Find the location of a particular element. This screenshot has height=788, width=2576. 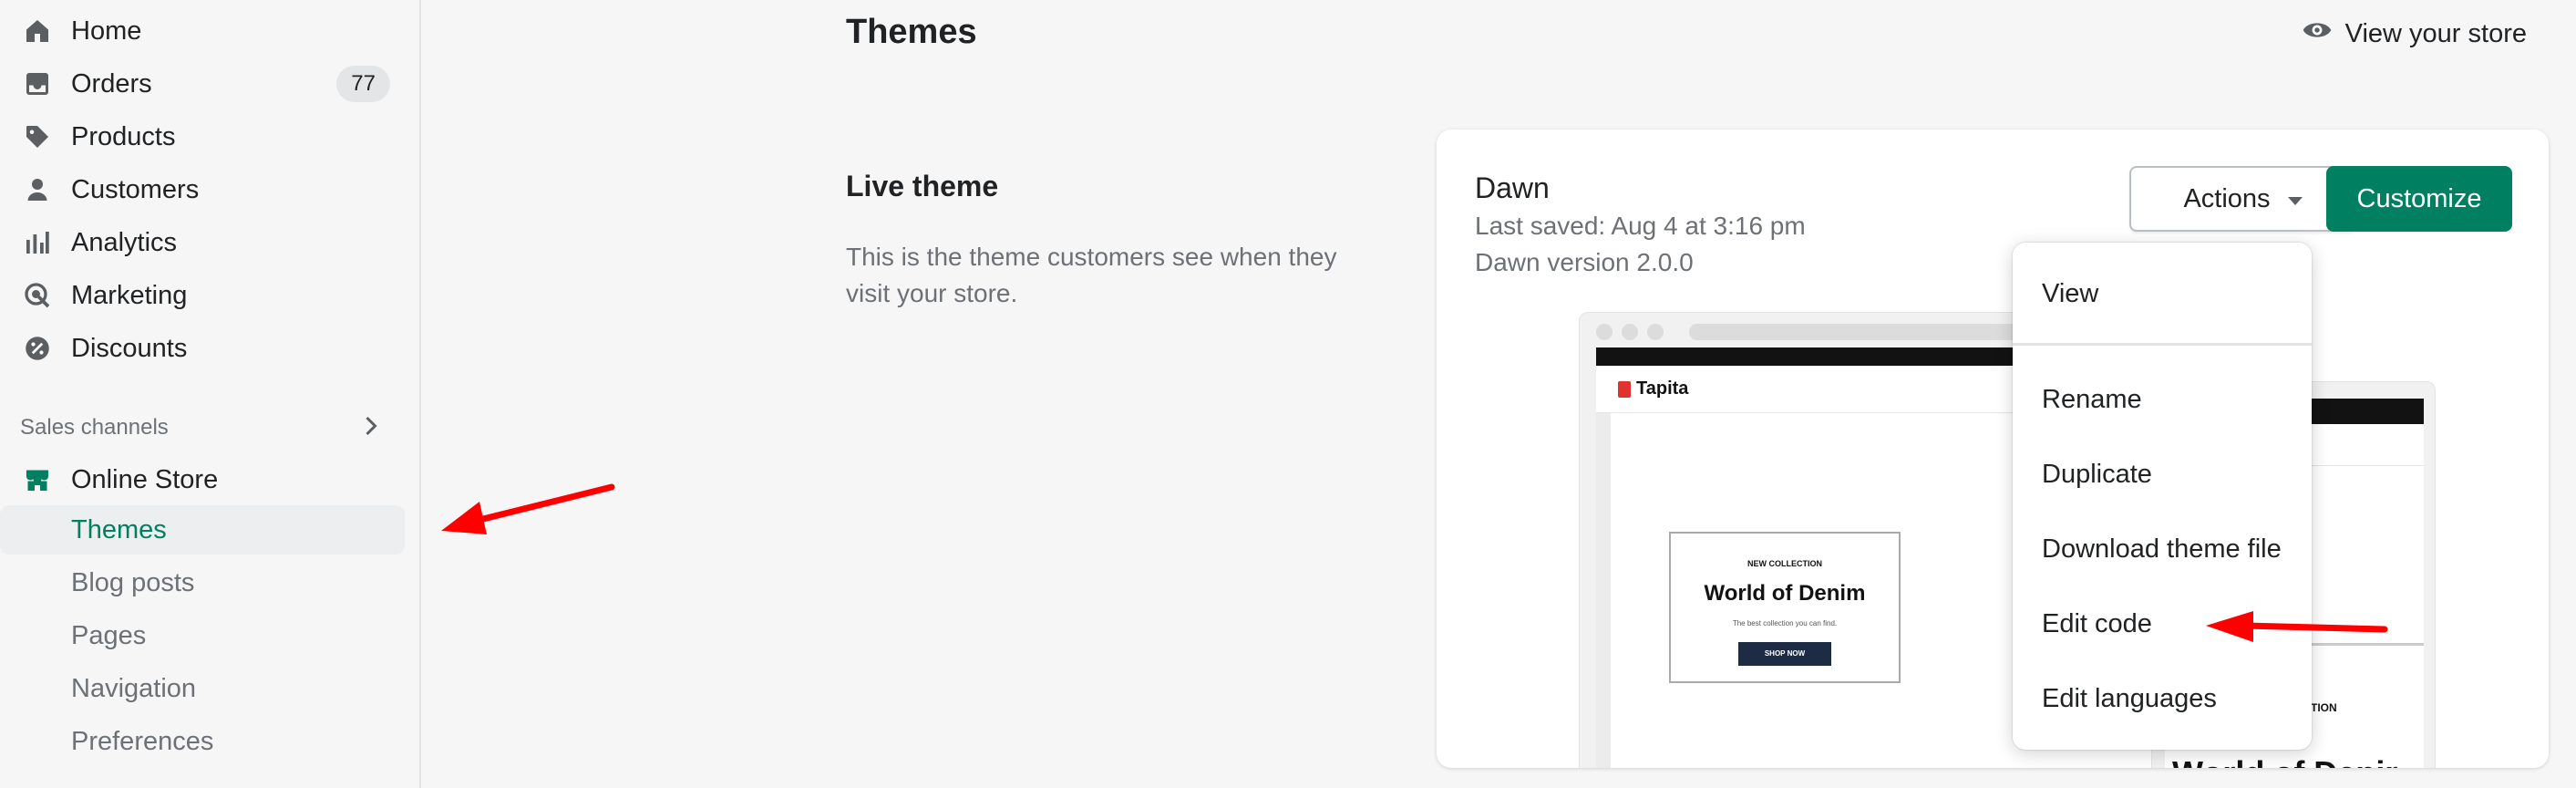

target-icon is located at coordinates (37, 295).